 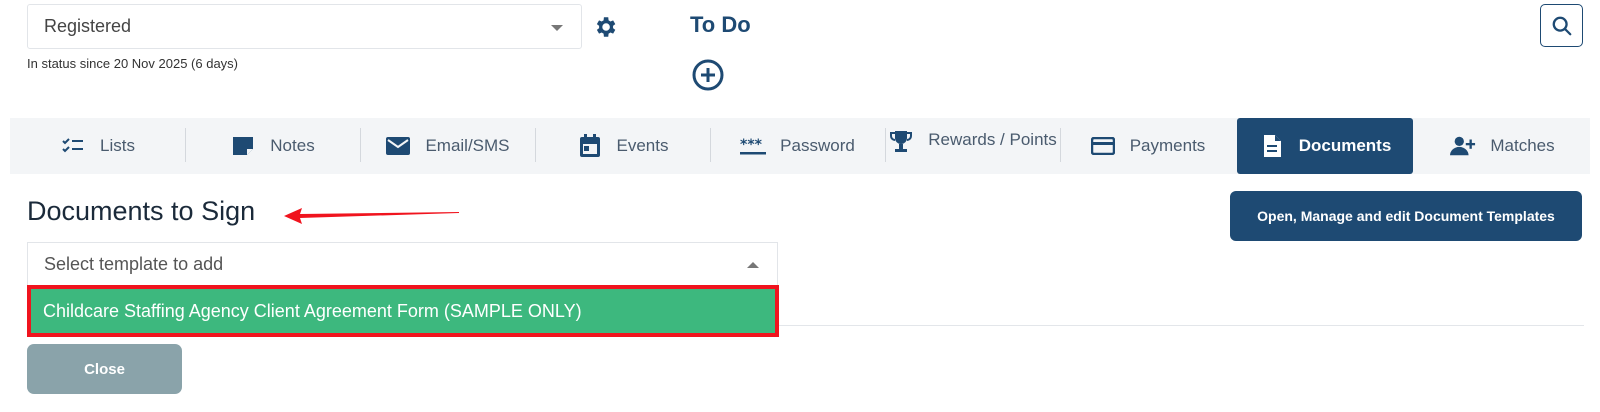 I want to click on tab-payments: Payments, so click(x=1147, y=146).